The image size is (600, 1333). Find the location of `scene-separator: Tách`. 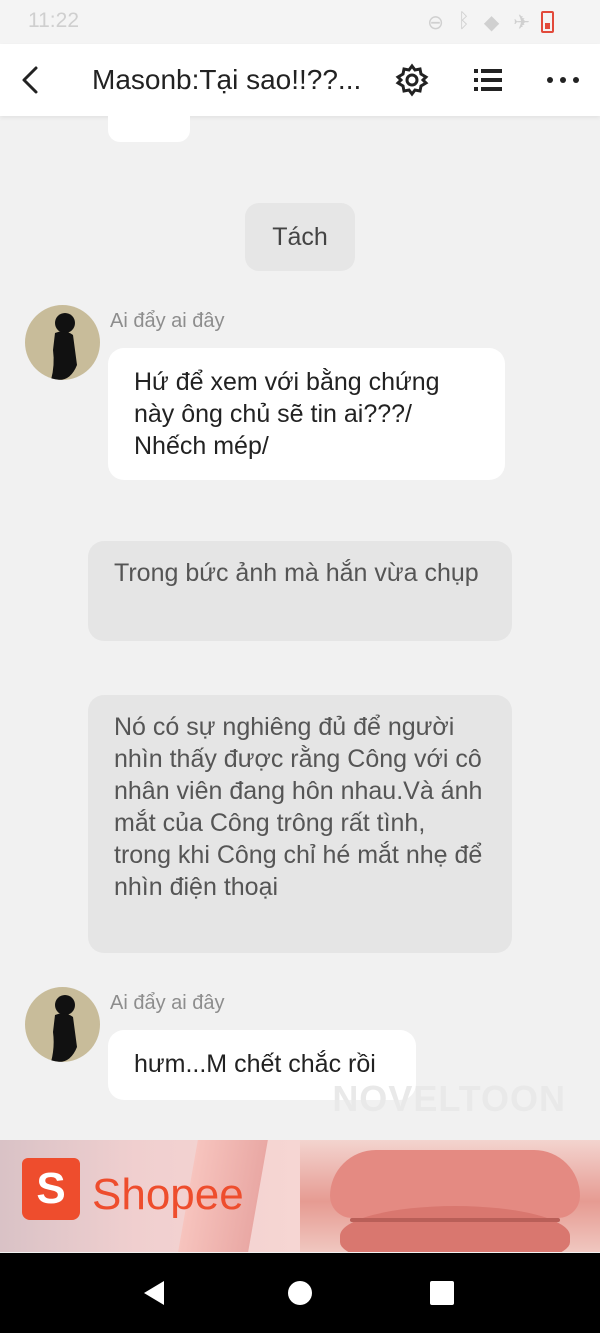

scene-separator: Tách is located at coordinates (300, 237).